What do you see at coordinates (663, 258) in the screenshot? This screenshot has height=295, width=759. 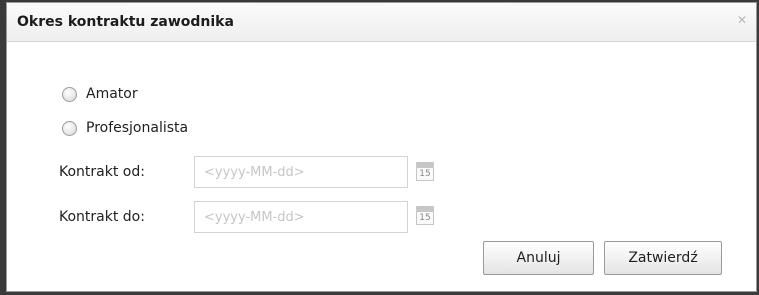 I see `confirm-button: Zatwierdź` at bounding box center [663, 258].